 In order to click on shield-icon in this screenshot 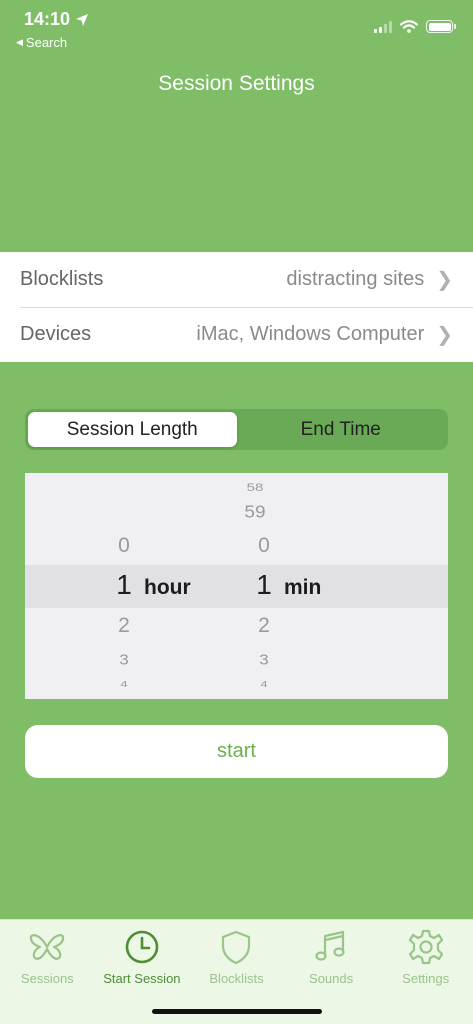, I will do `click(236, 947)`.